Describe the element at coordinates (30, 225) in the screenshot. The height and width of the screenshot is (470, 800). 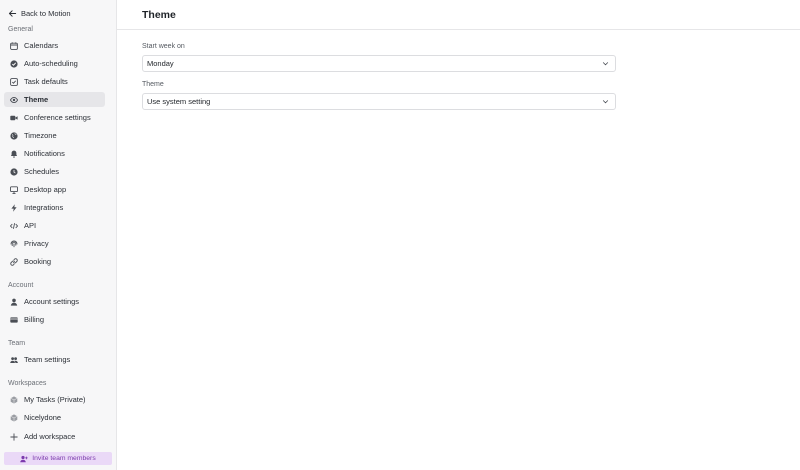
I see `sidebar-item-label: API` at that location.